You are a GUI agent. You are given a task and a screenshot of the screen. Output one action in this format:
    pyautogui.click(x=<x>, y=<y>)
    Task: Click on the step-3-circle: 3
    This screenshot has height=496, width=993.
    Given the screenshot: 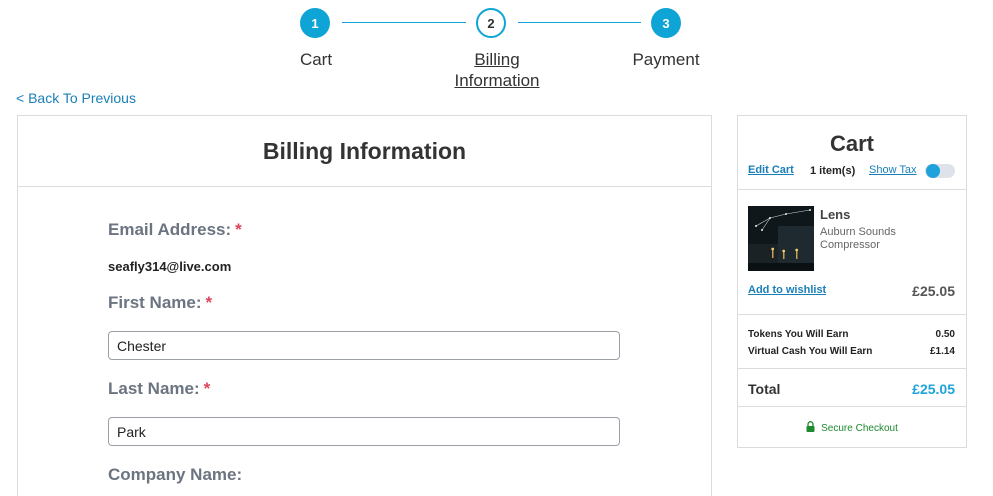 What is the action you would take?
    pyautogui.click(x=666, y=23)
    